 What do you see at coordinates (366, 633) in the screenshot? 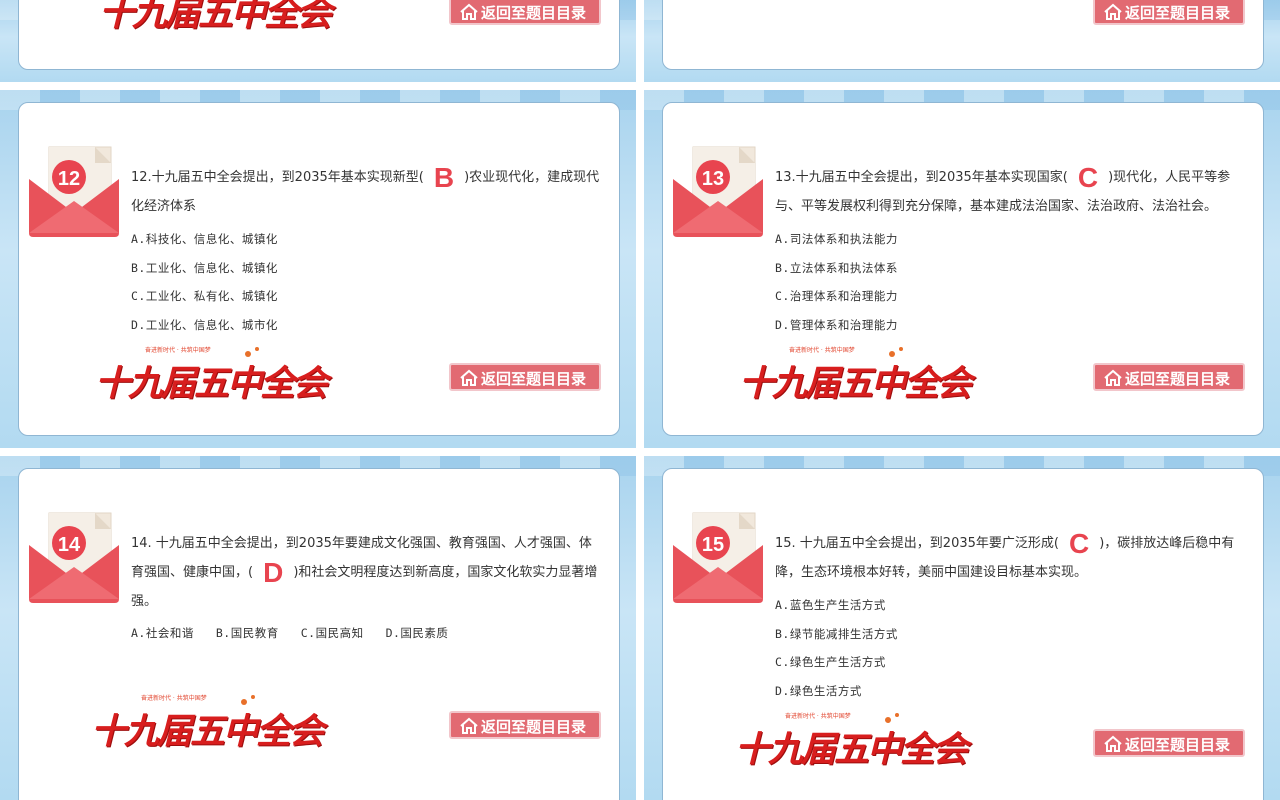
I see `option-list: A.社会和谐 B.国民教育 C.国民高知 D.国民素质` at bounding box center [366, 633].